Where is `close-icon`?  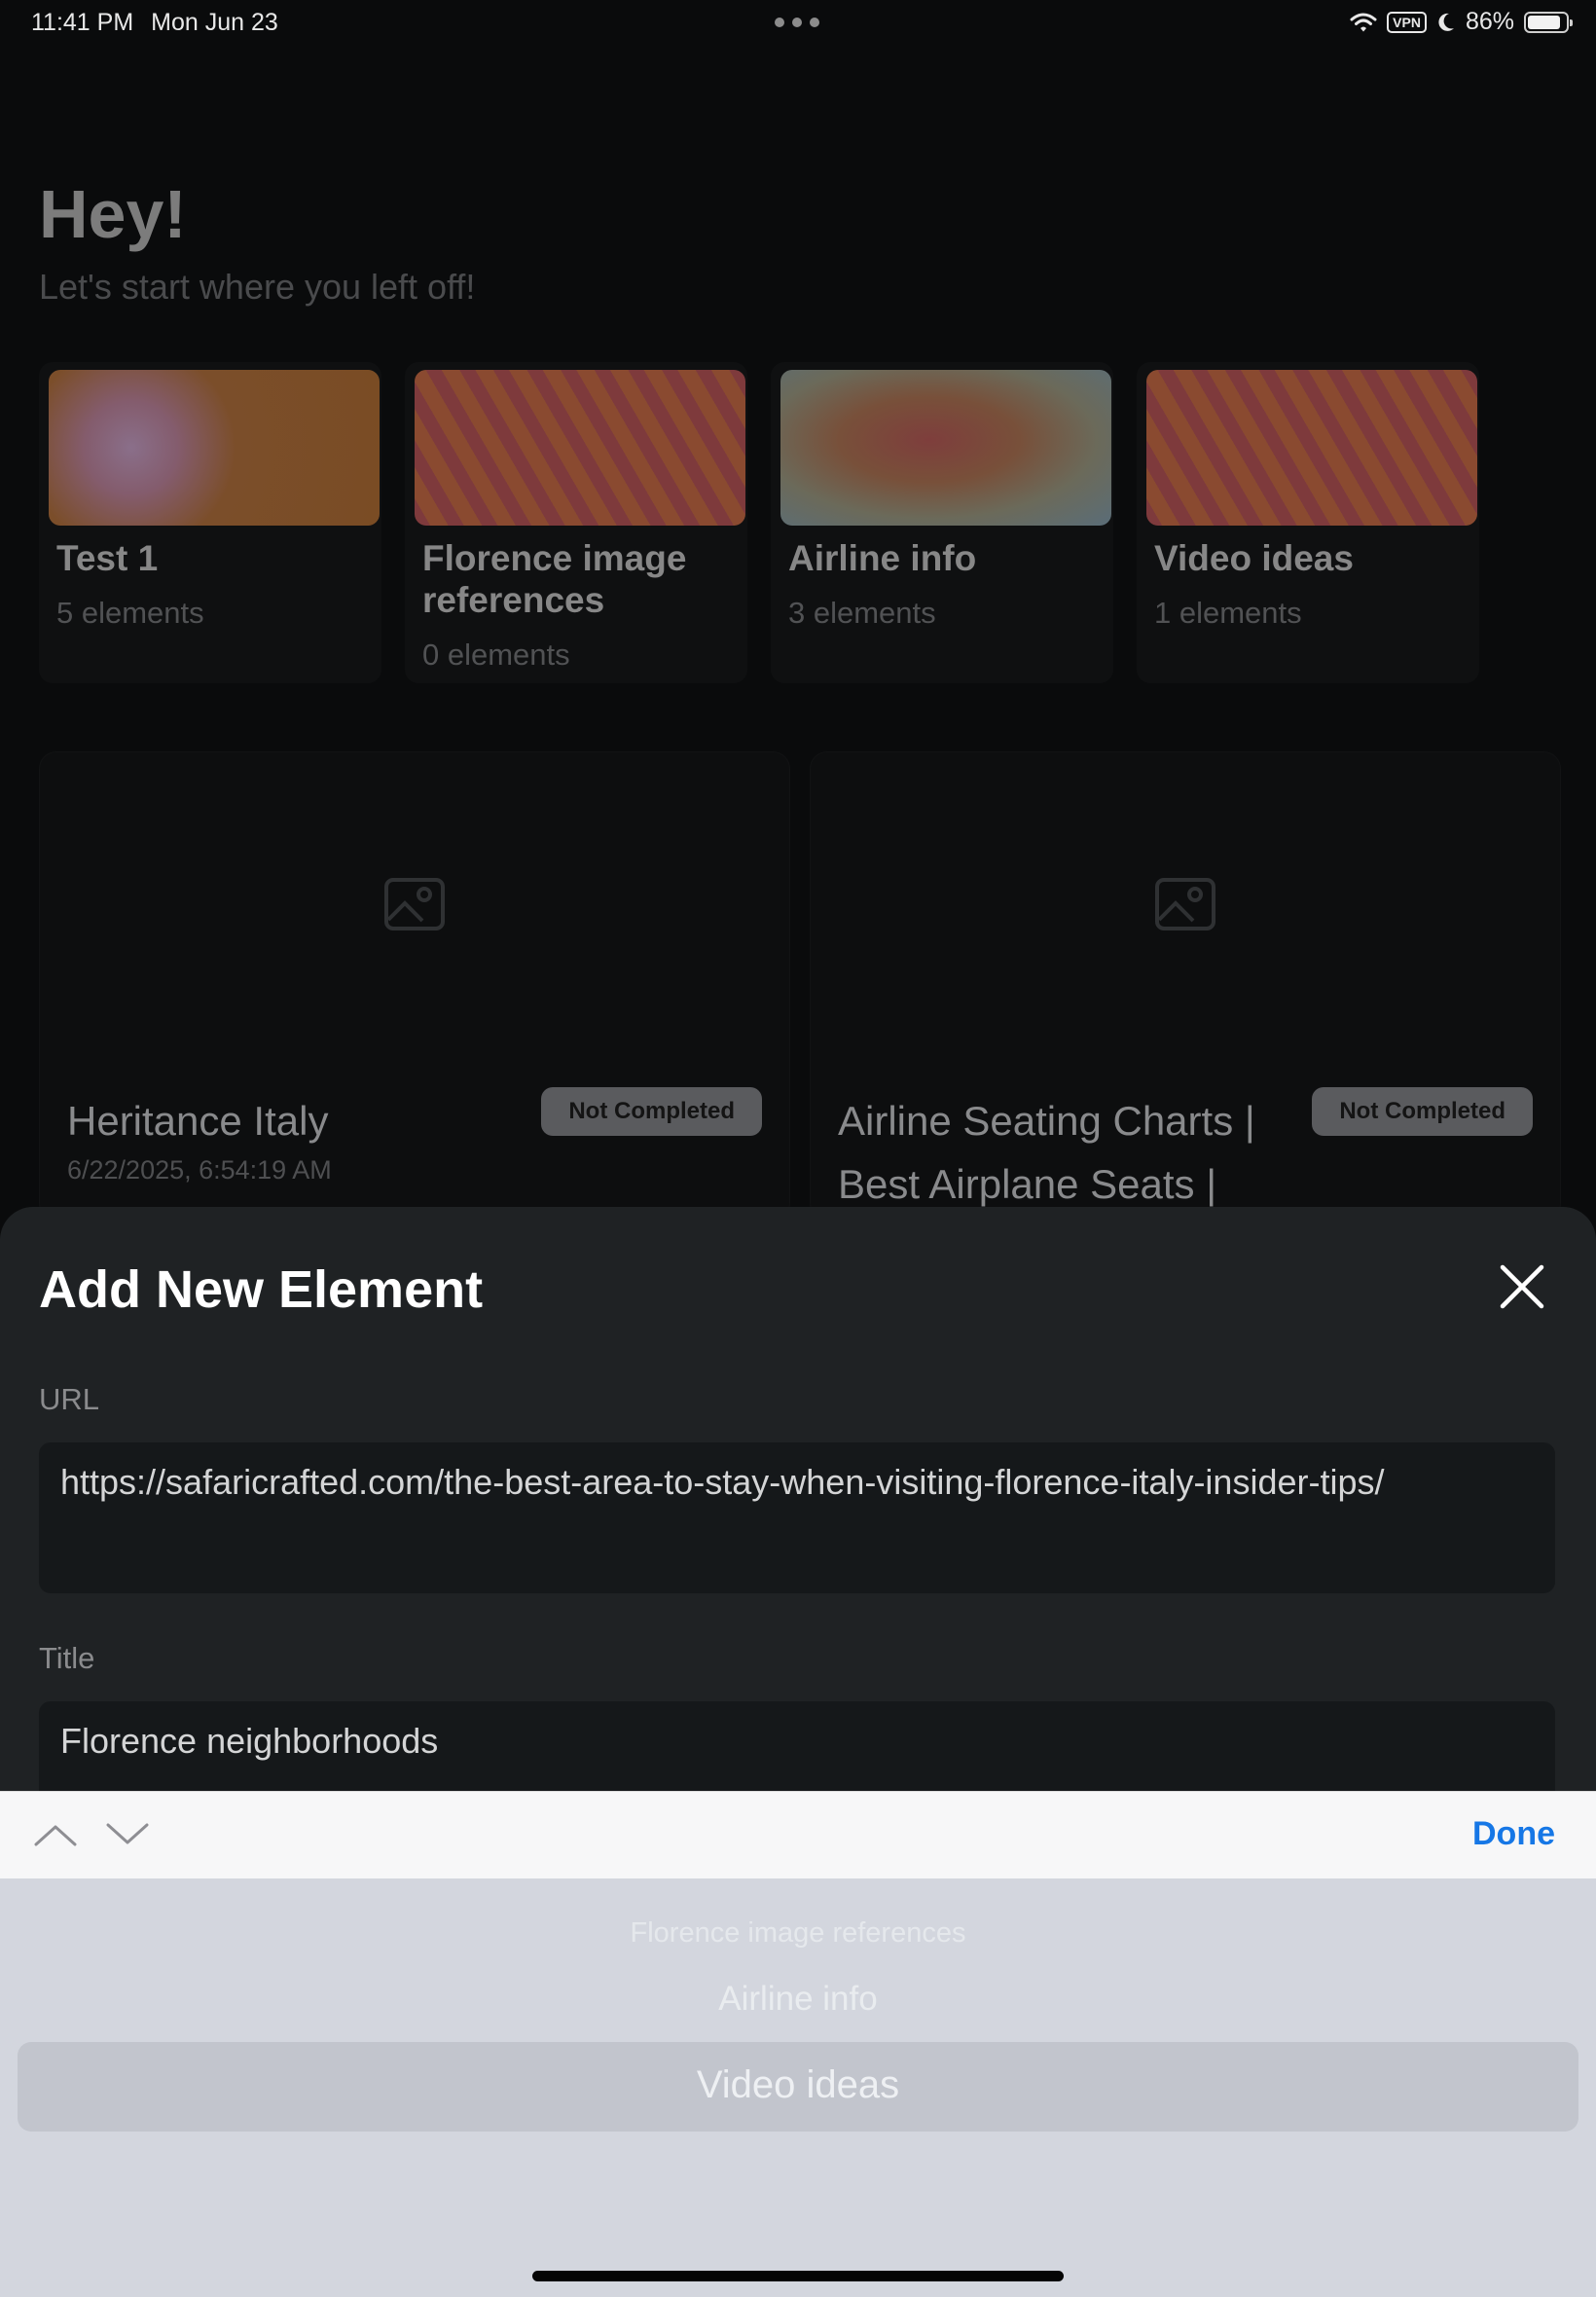
close-icon is located at coordinates (1522, 1286).